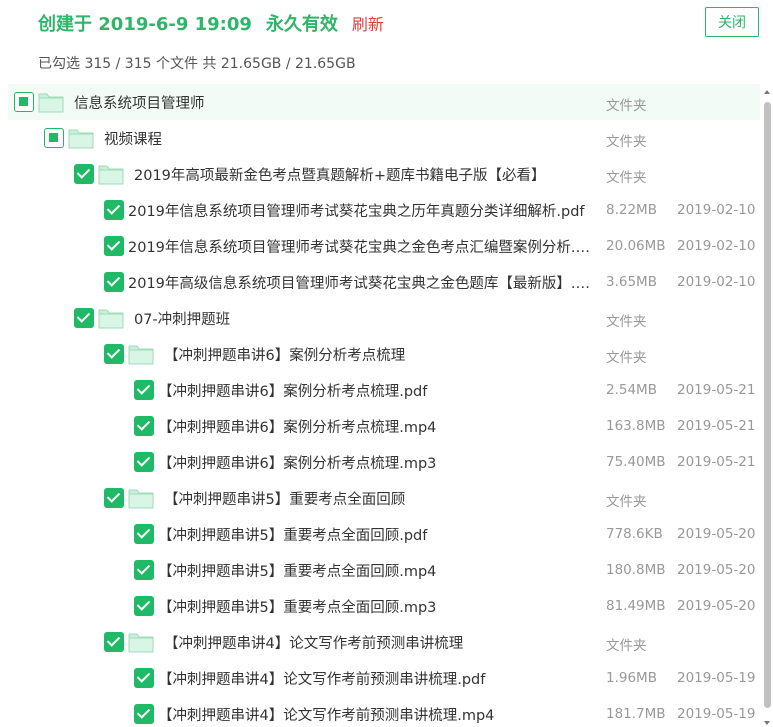 Image resolution: width=773 pixels, height=727 pixels. Describe the element at coordinates (636, 714) in the screenshot. I see `item-size: 181.7MB` at that location.